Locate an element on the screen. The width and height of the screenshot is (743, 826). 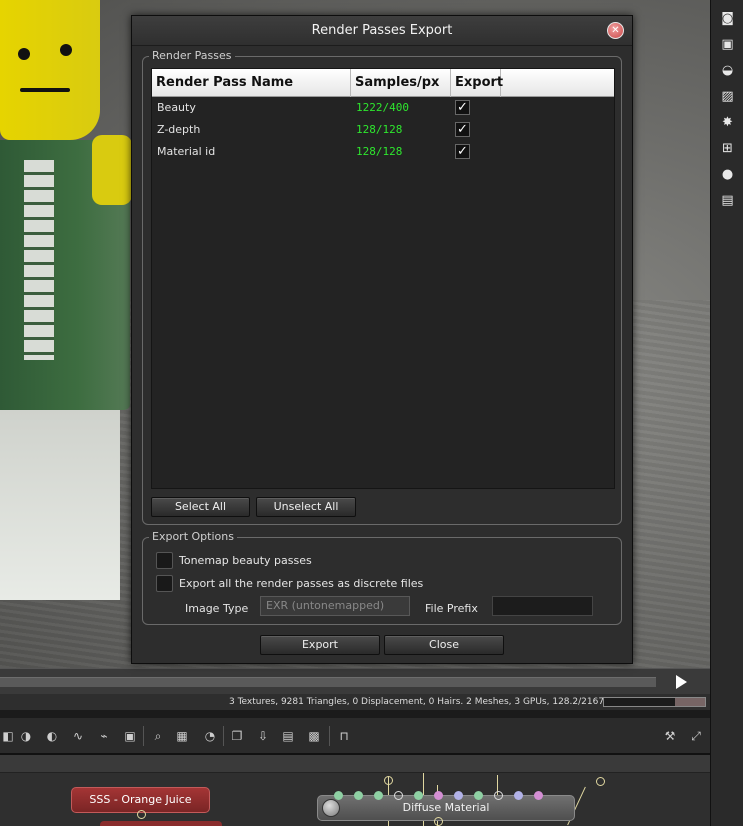
table-row: Z-depth 128/128 ✓ is located at coordinates (383, 130).